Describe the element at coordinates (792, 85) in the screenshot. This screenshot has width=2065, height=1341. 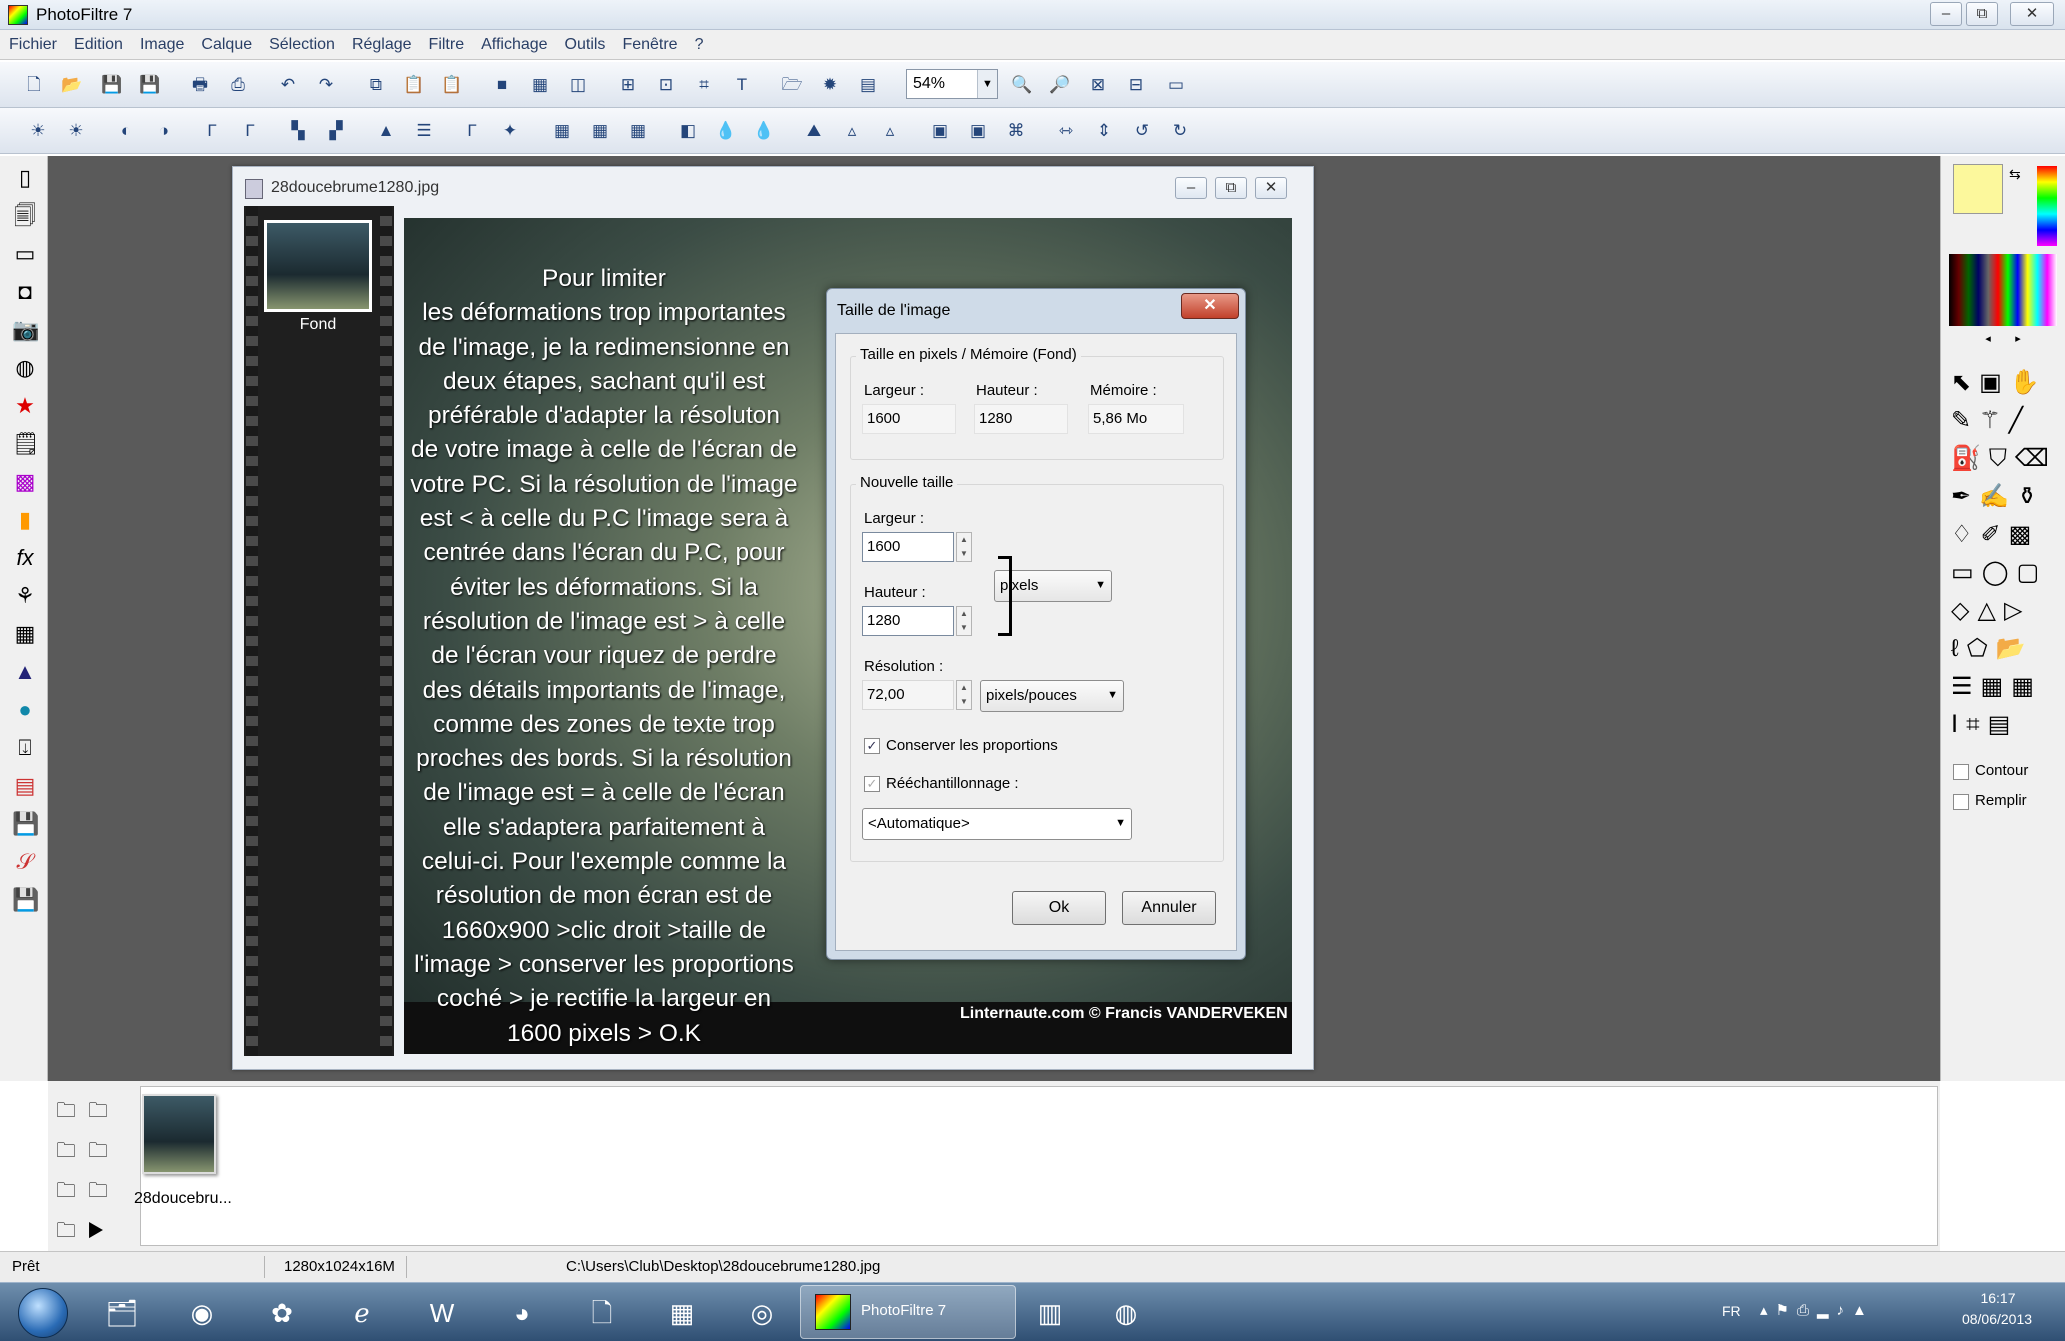
I see `explorer-icon: 🗁` at that location.